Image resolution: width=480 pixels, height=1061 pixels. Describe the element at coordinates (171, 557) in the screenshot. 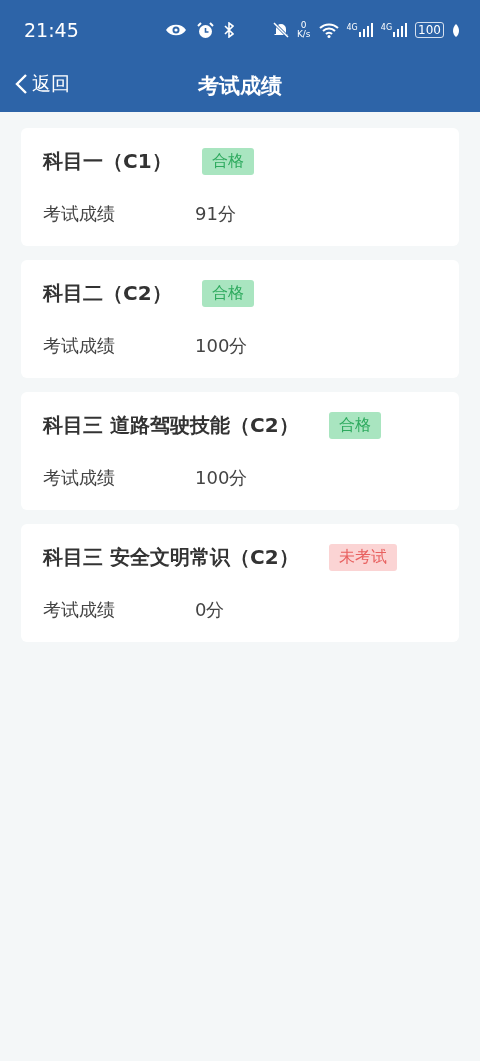

I see `subject-title: 科目三 安全文明常识（C2）` at that location.